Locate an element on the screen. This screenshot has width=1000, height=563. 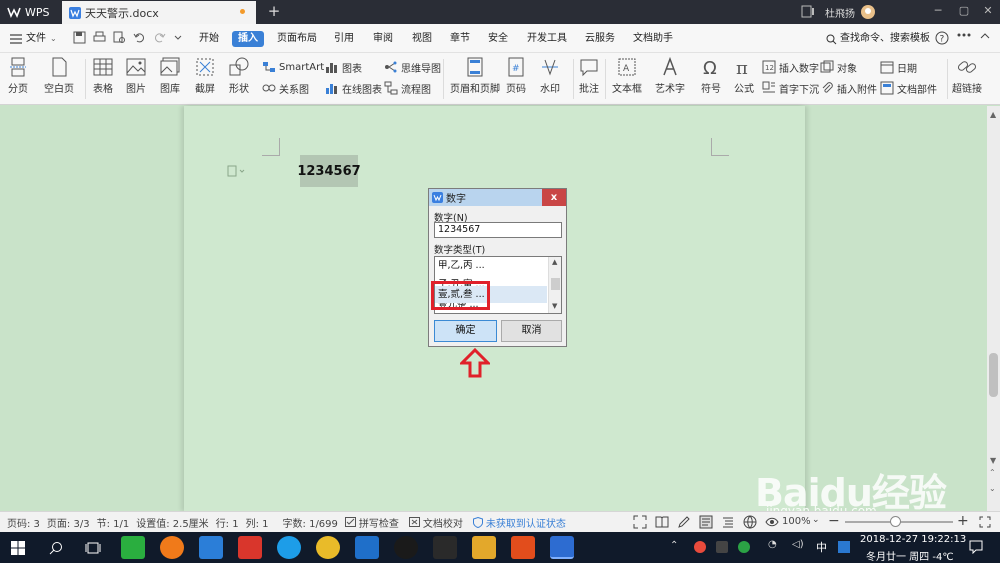
notification-icon is located at coordinates (976, 547).